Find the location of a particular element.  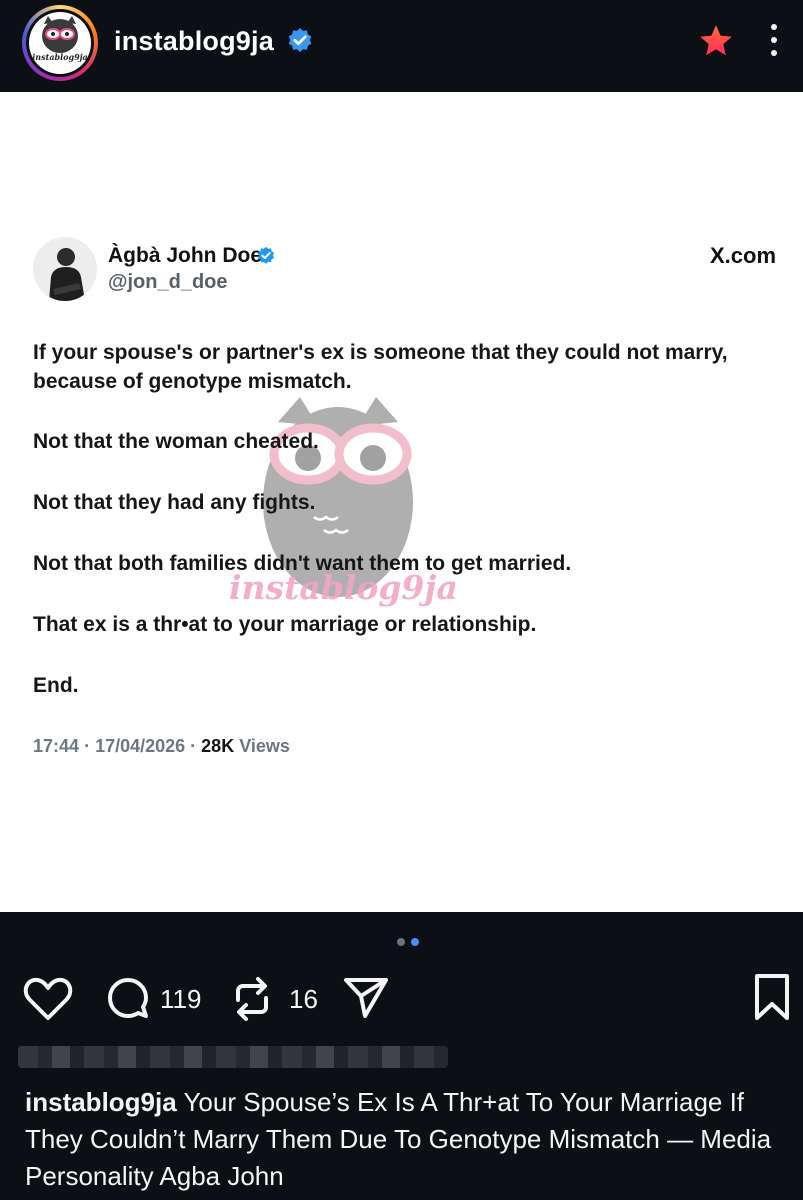

tweet-time: 17:44 is located at coordinates (56, 746).